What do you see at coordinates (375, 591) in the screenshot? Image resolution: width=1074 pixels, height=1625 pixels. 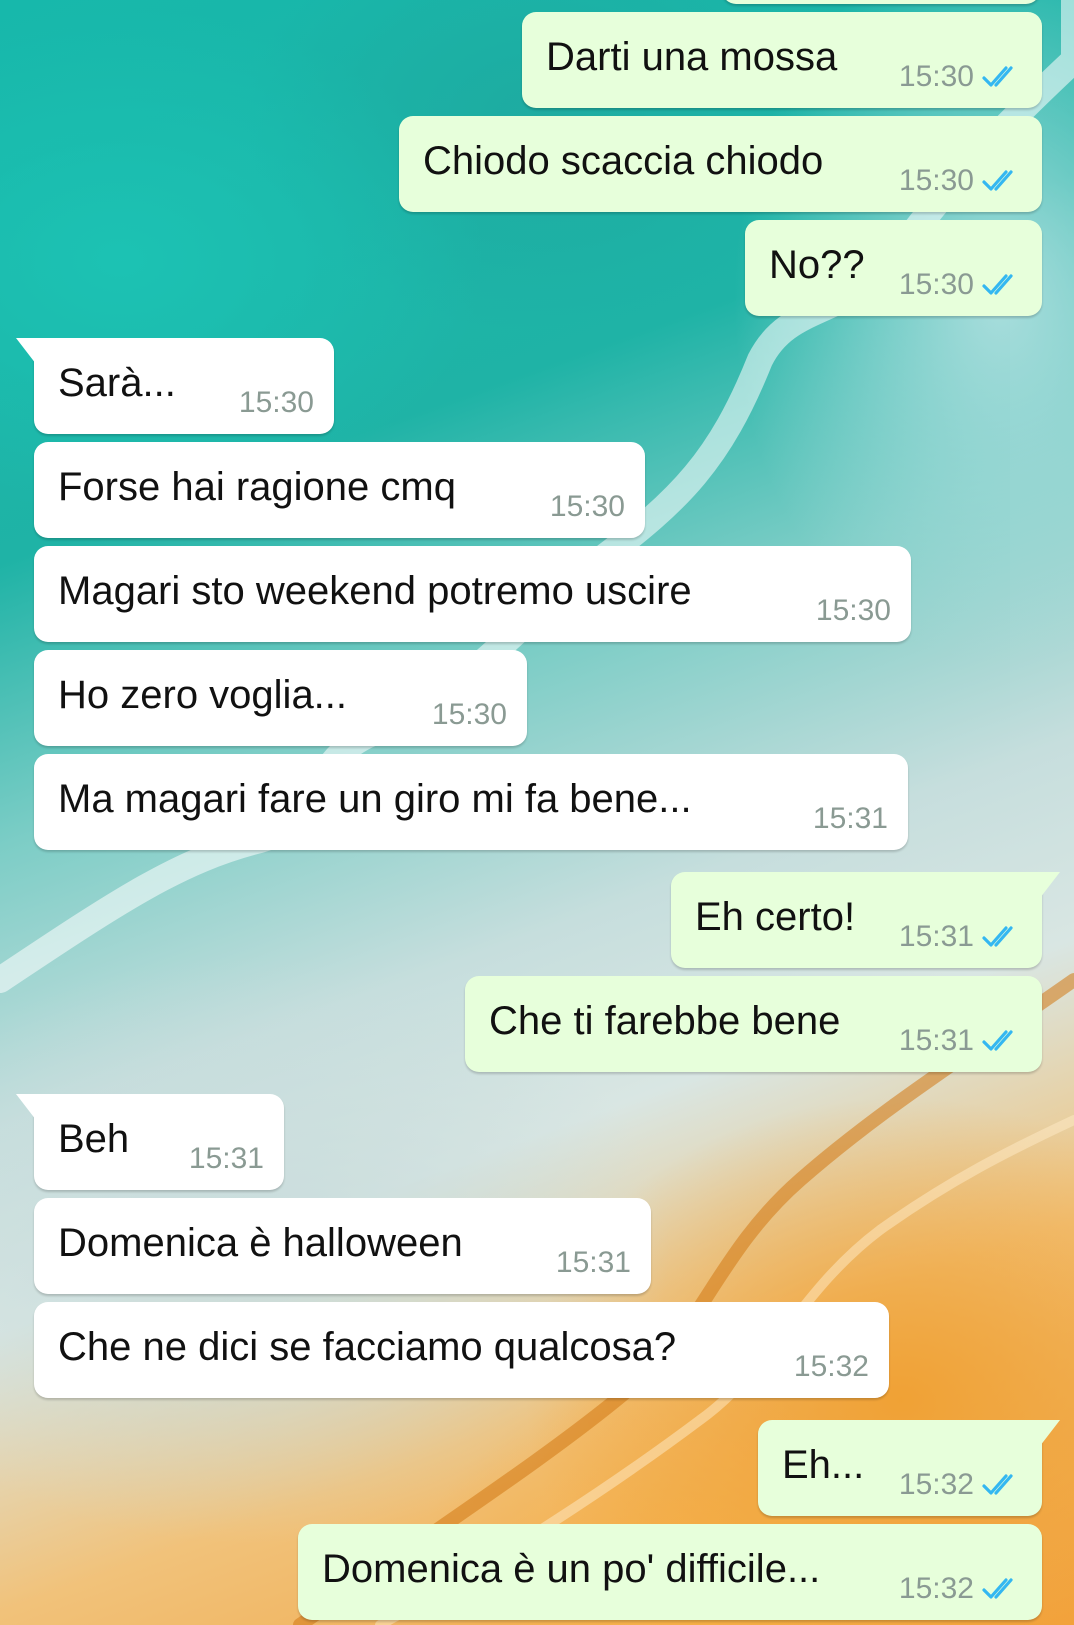 I see `message-text: Magari sto weekend potremo uscire` at bounding box center [375, 591].